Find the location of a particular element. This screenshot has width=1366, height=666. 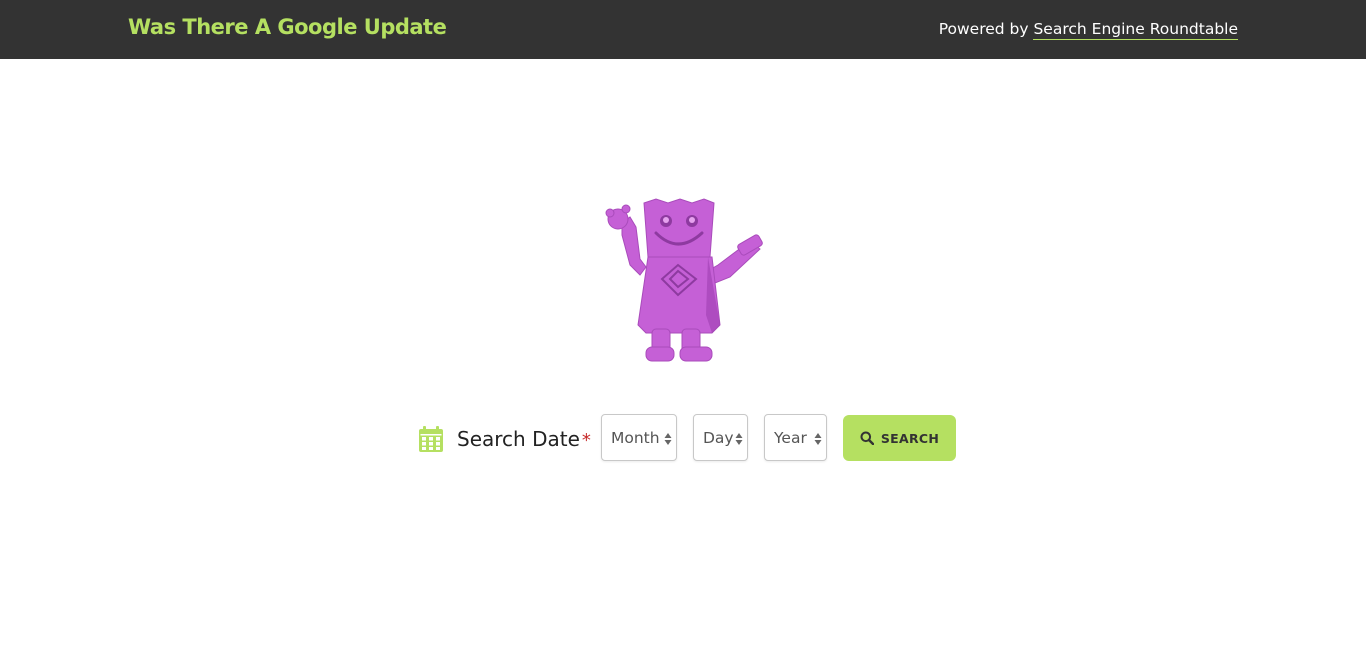

year-select-value: Year is located at coordinates (790, 437).